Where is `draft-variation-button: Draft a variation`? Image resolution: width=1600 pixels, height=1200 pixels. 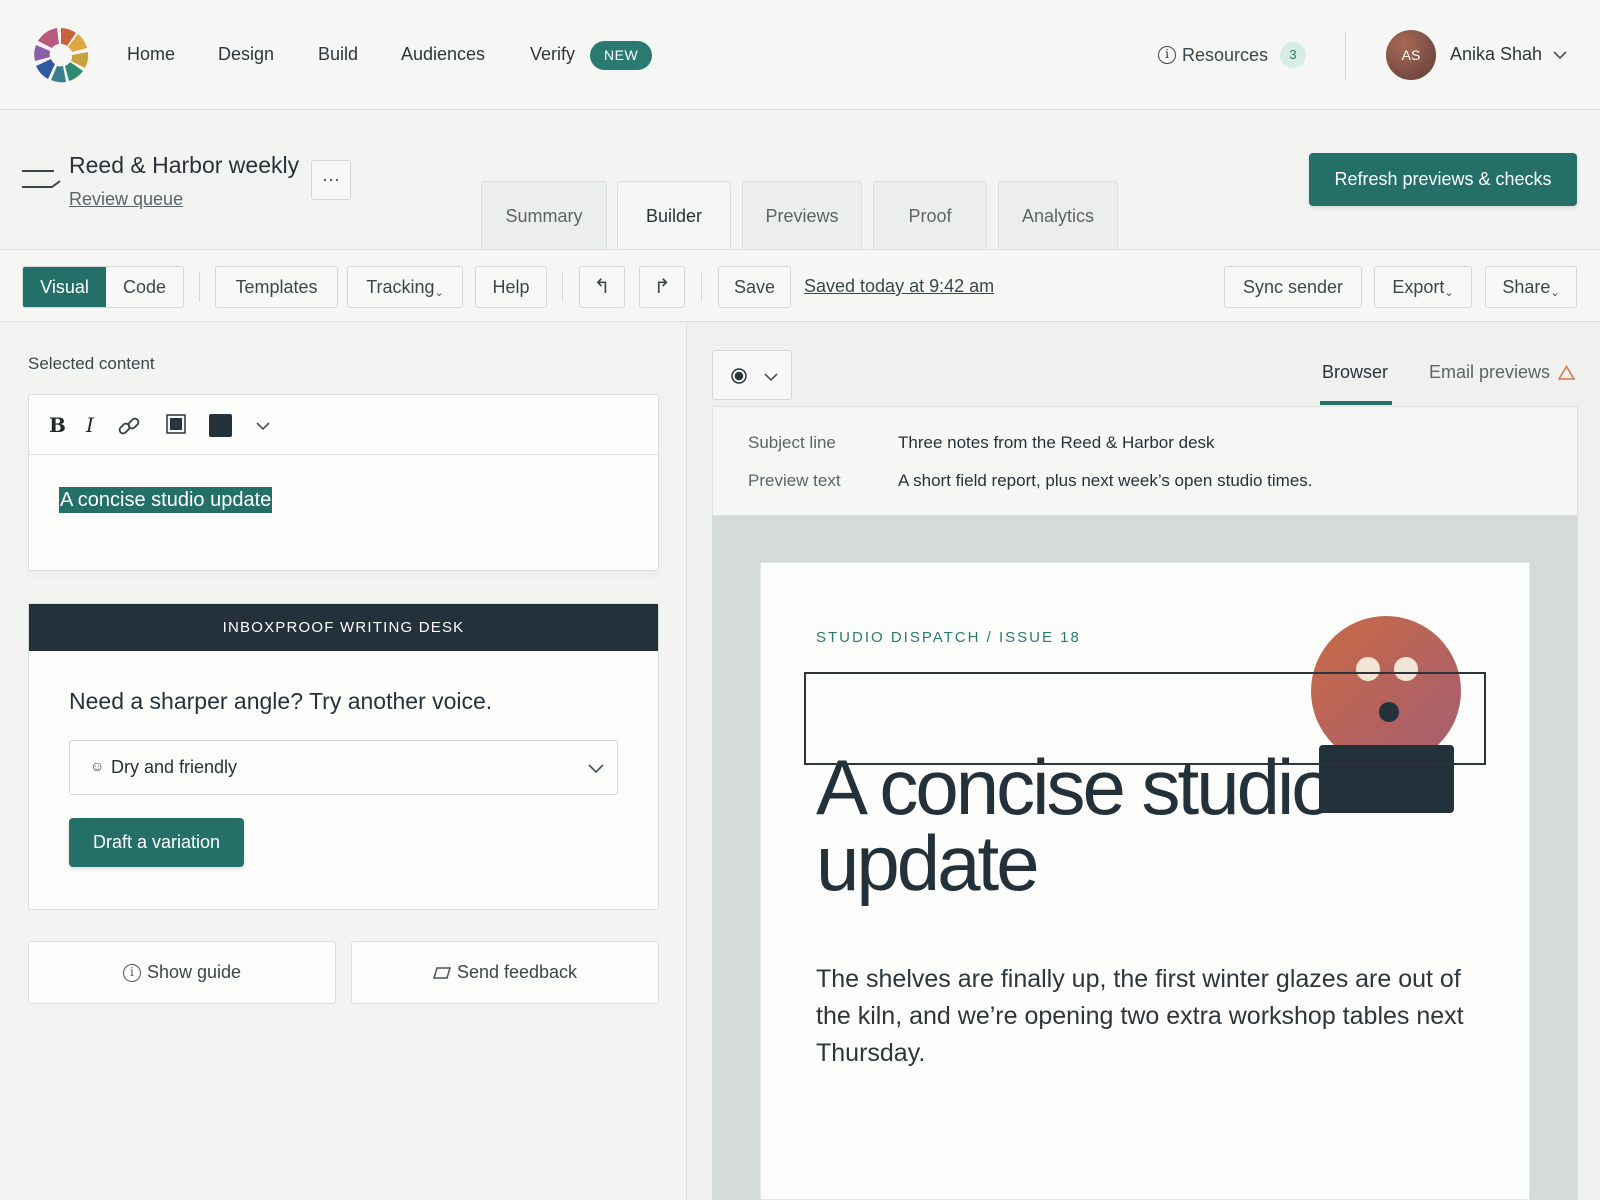 draft-variation-button: Draft a variation is located at coordinates (156, 842).